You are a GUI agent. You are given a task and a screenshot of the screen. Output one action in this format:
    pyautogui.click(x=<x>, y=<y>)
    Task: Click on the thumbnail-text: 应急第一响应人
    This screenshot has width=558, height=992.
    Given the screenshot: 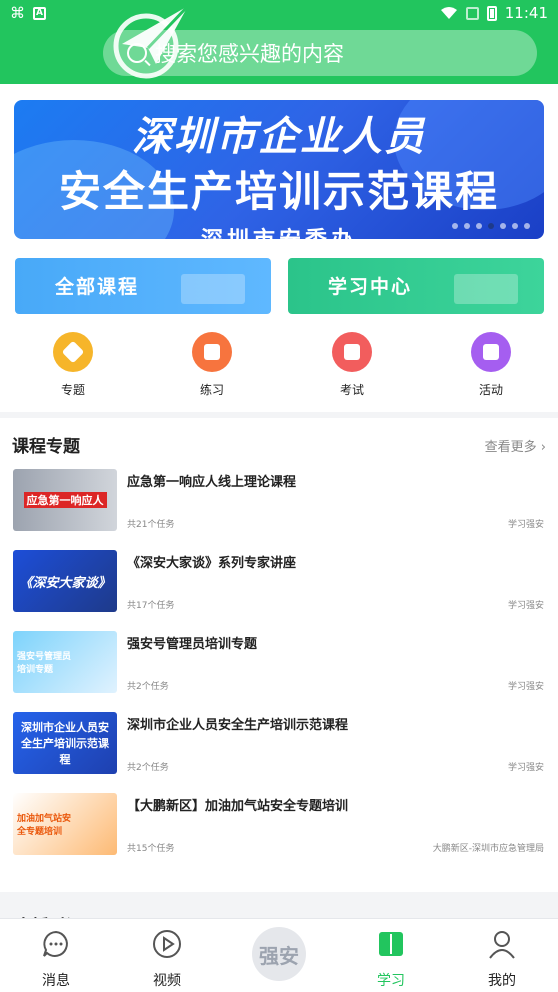 What is the action you would take?
    pyautogui.click(x=65, y=500)
    